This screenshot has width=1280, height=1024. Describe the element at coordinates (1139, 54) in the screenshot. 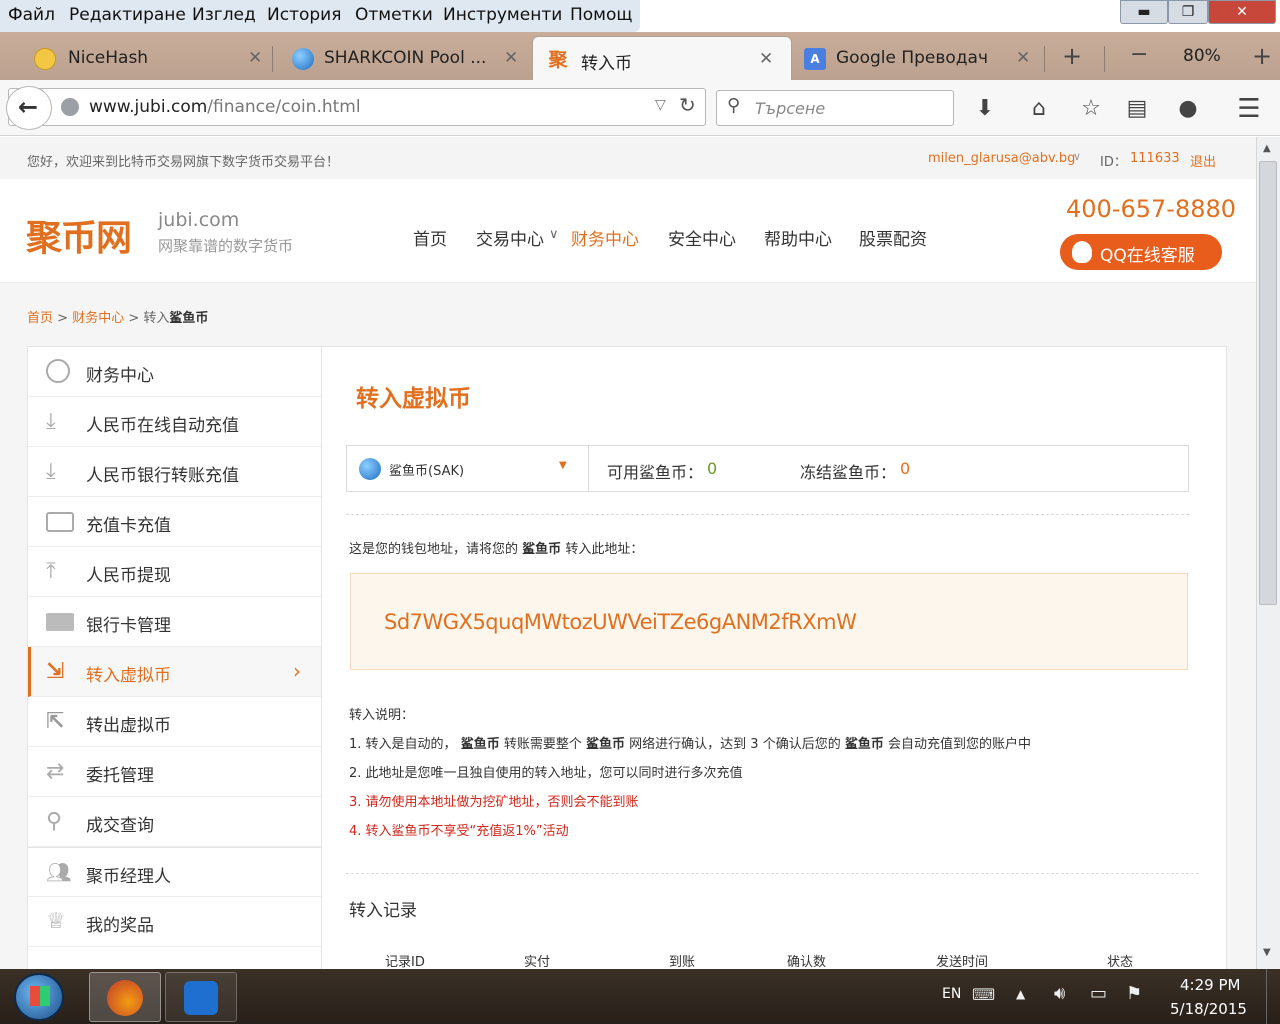

I see `zoom-out-button: −` at that location.